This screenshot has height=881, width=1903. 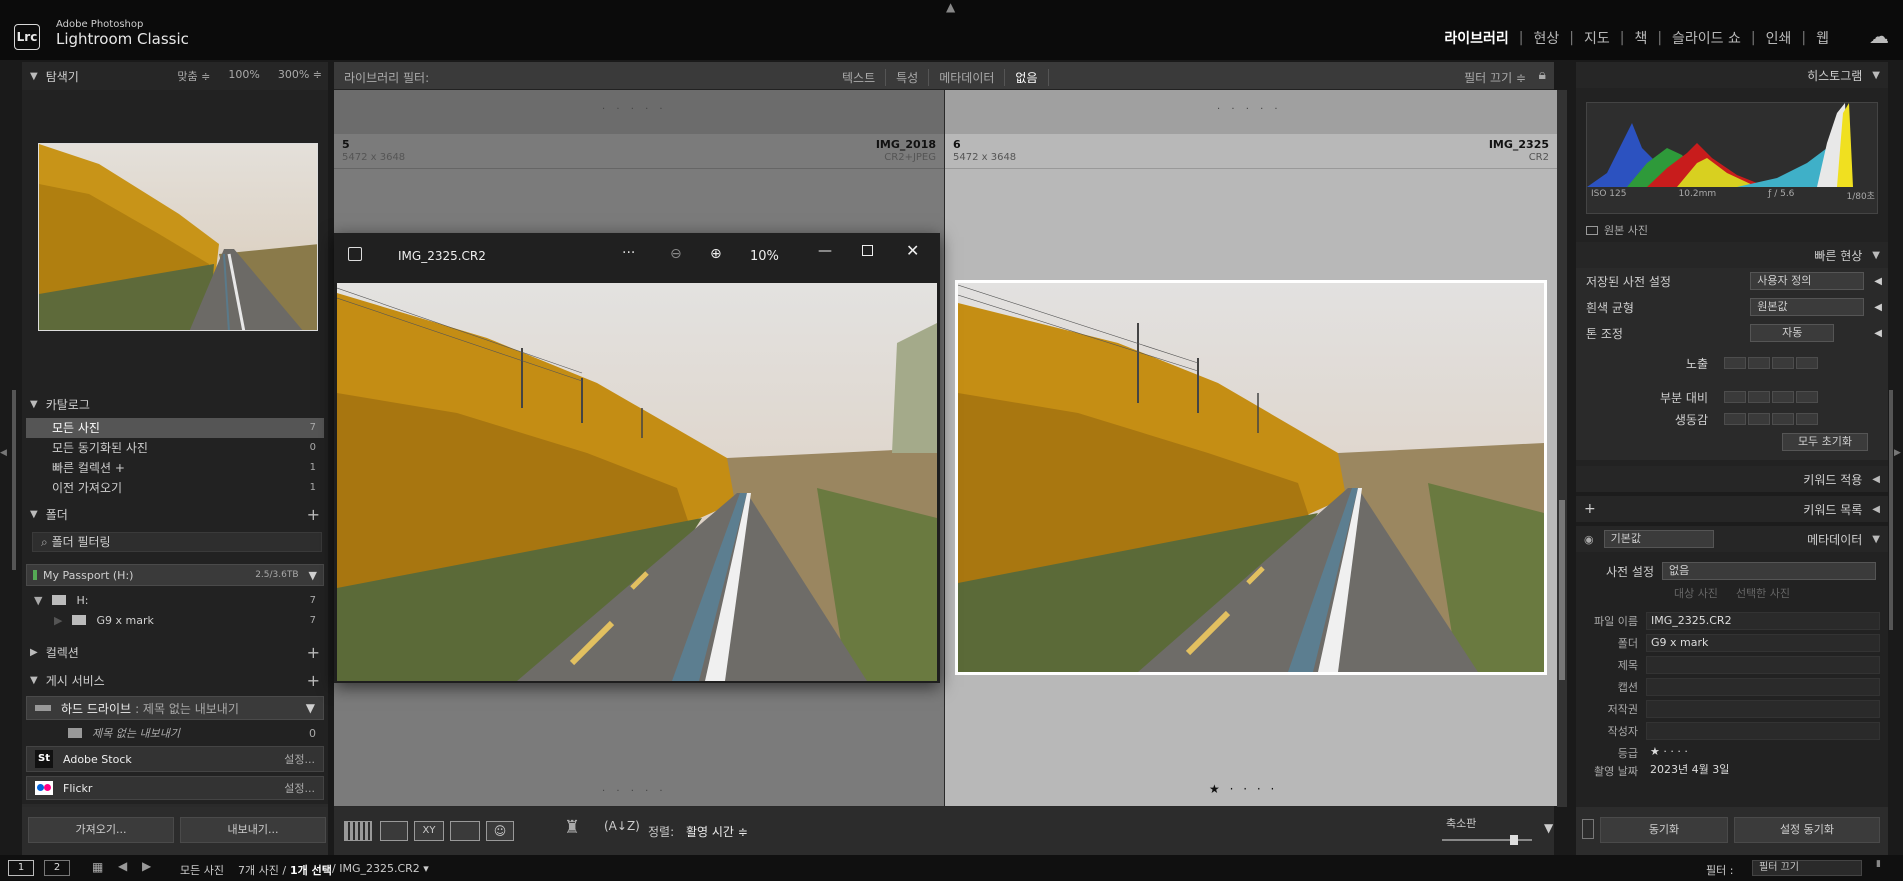 I want to click on module-map: 지도, so click(x=1597, y=38).